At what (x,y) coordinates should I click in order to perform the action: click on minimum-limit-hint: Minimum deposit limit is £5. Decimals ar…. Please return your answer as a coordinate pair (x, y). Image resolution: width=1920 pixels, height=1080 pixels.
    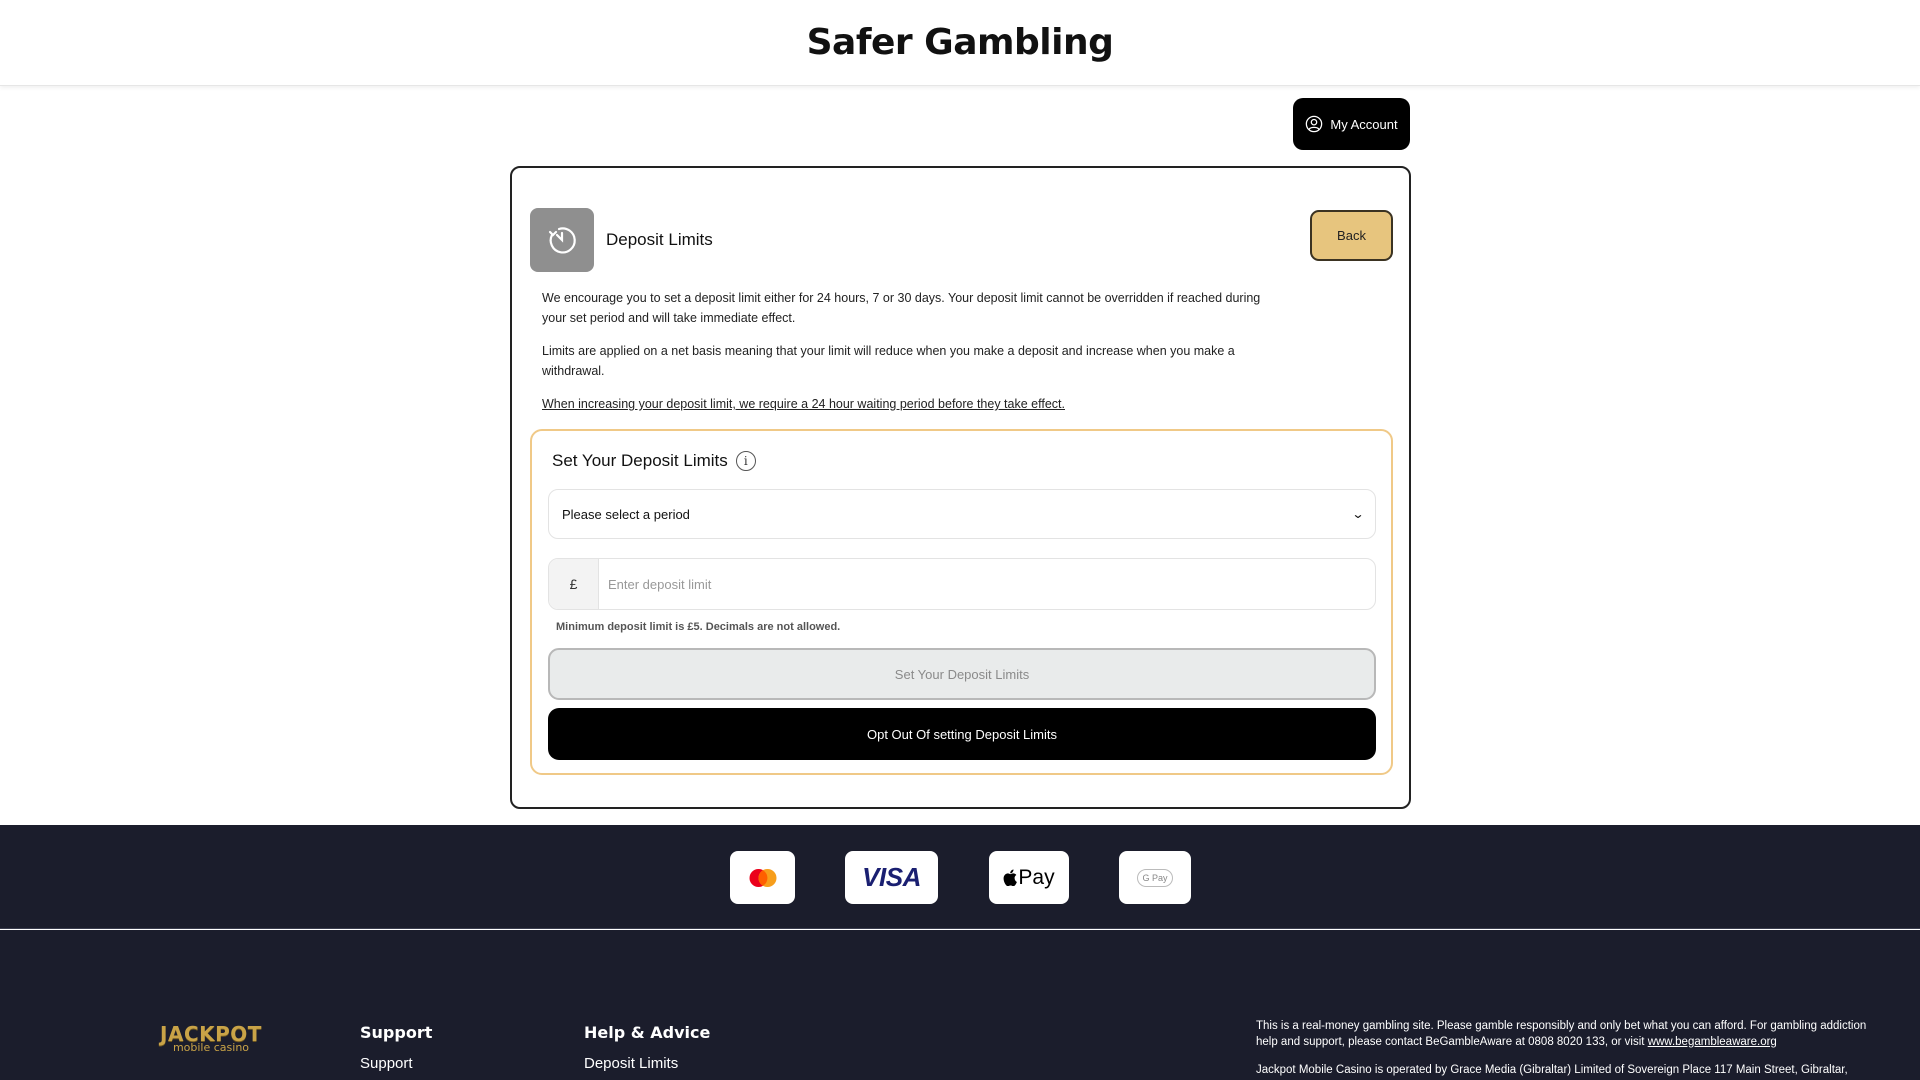
    Looking at the image, I should click on (698, 627).